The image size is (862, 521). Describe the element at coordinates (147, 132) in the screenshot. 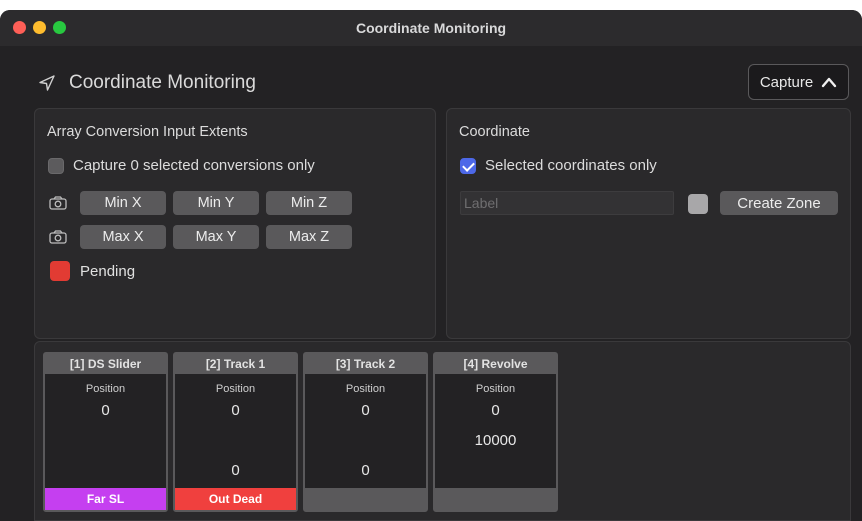

I see `extents-panel-title: Array Conversion Input Extents` at that location.